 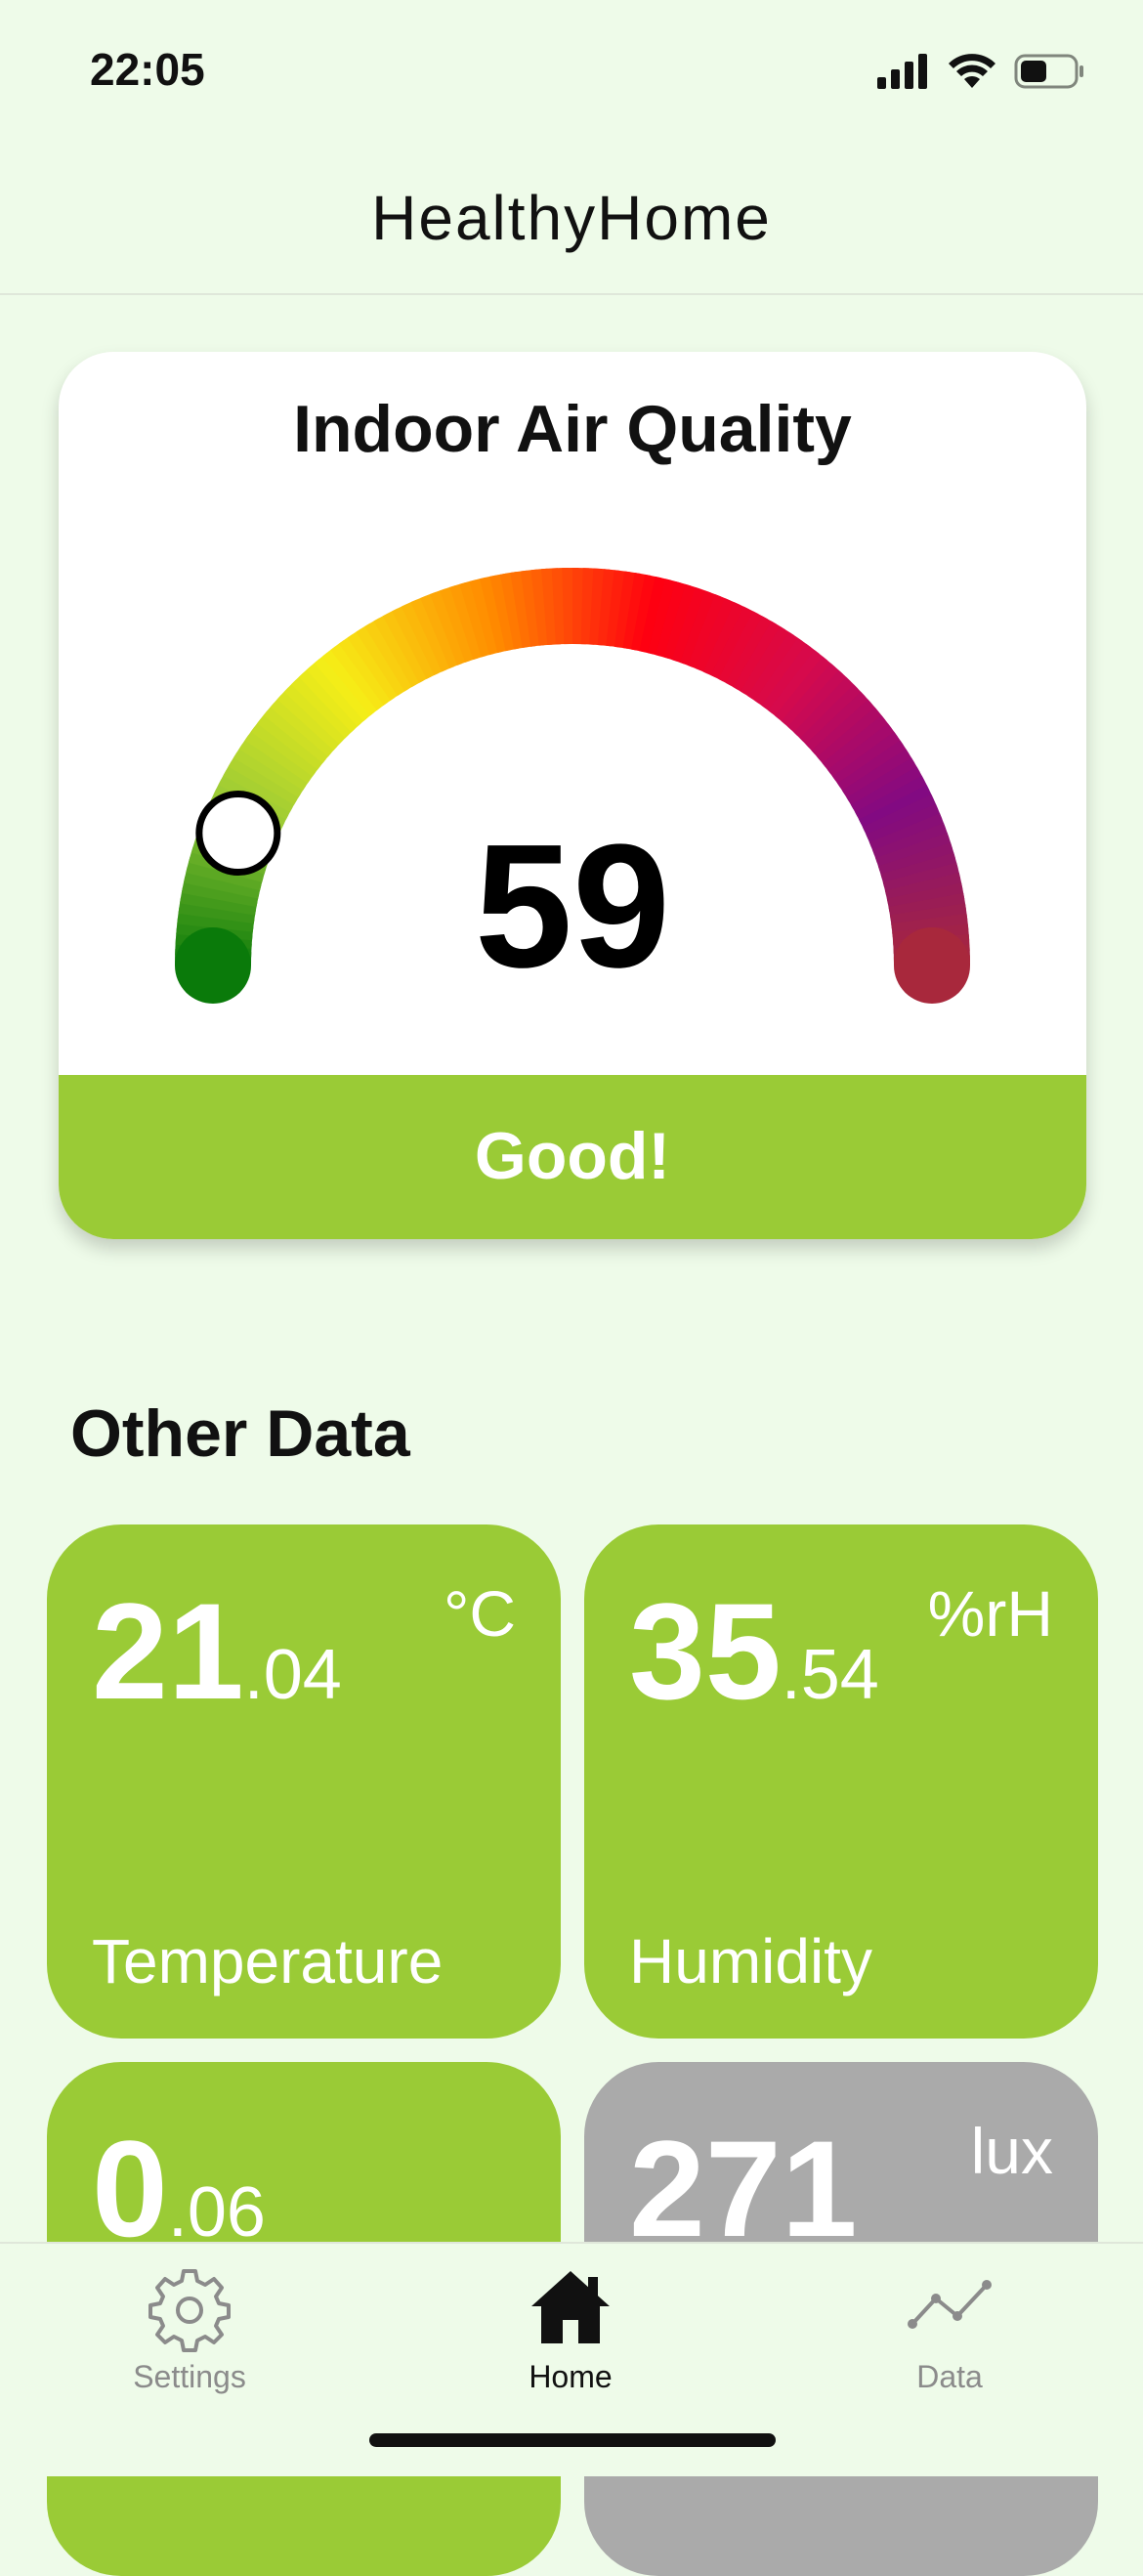 I want to click on status-time: 22:05, so click(x=147, y=69).